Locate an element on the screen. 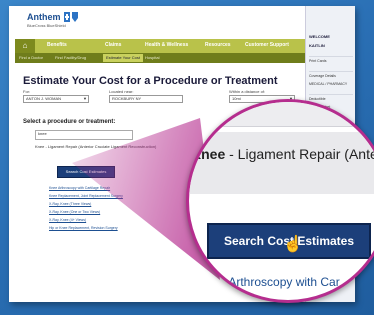  magnified-search-row: nee is located at coordinates (281, 114).